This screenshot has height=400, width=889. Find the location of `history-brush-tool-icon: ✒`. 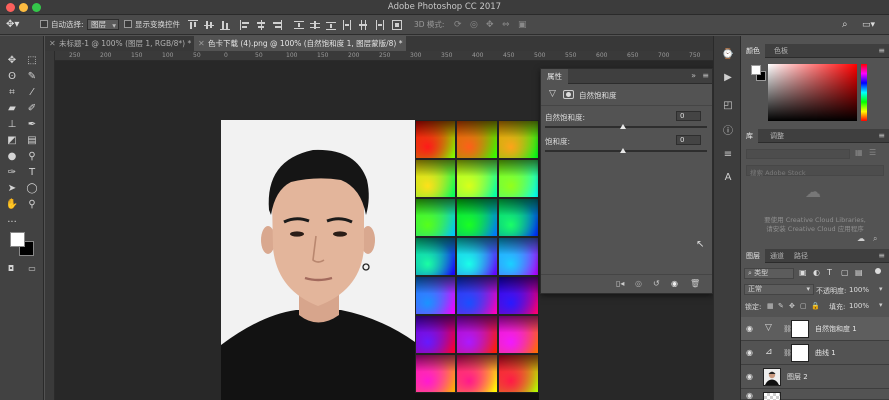

history-brush-tool-icon: ✒ is located at coordinates (32, 125).